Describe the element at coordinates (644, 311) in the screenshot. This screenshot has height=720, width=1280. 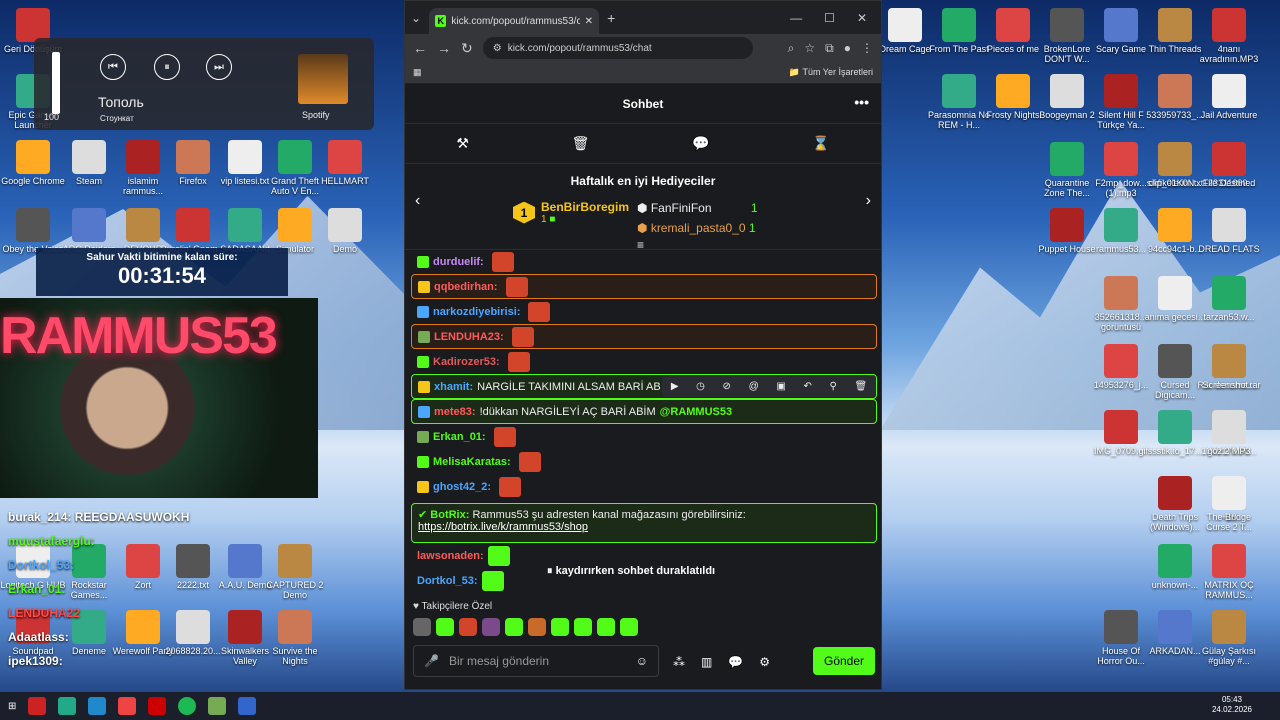
I see `chat-message: narkozdiyebirisi:` at that location.